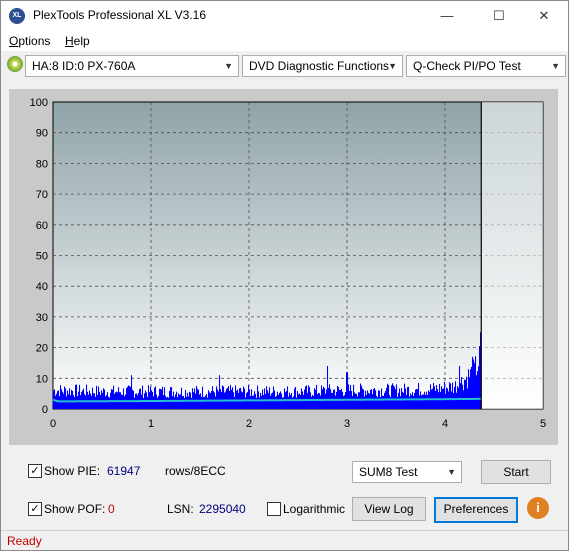 This screenshot has width=569, height=551. Describe the element at coordinates (499, 16) in the screenshot. I see `maximize-button: ☐` at that location.